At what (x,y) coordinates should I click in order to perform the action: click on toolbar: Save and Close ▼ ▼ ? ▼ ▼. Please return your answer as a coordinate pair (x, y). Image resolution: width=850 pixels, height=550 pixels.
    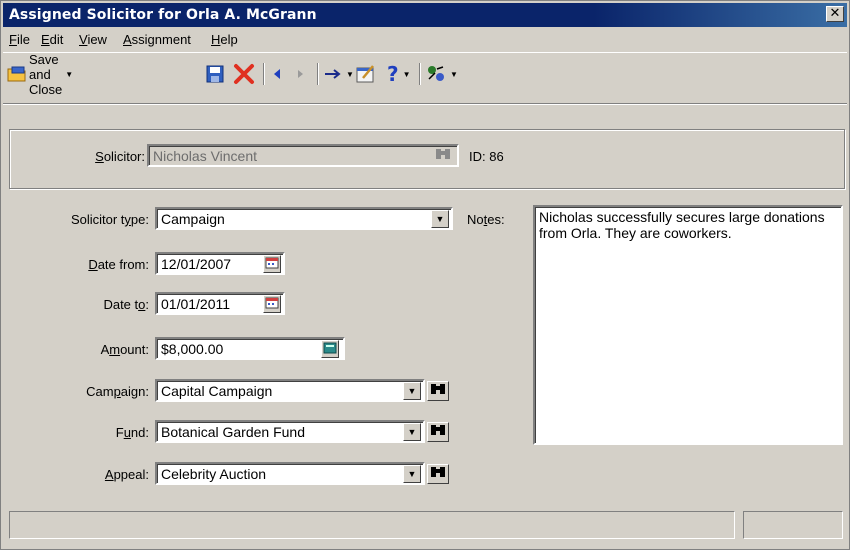
    Looking at the image, I should click on (425, 78).